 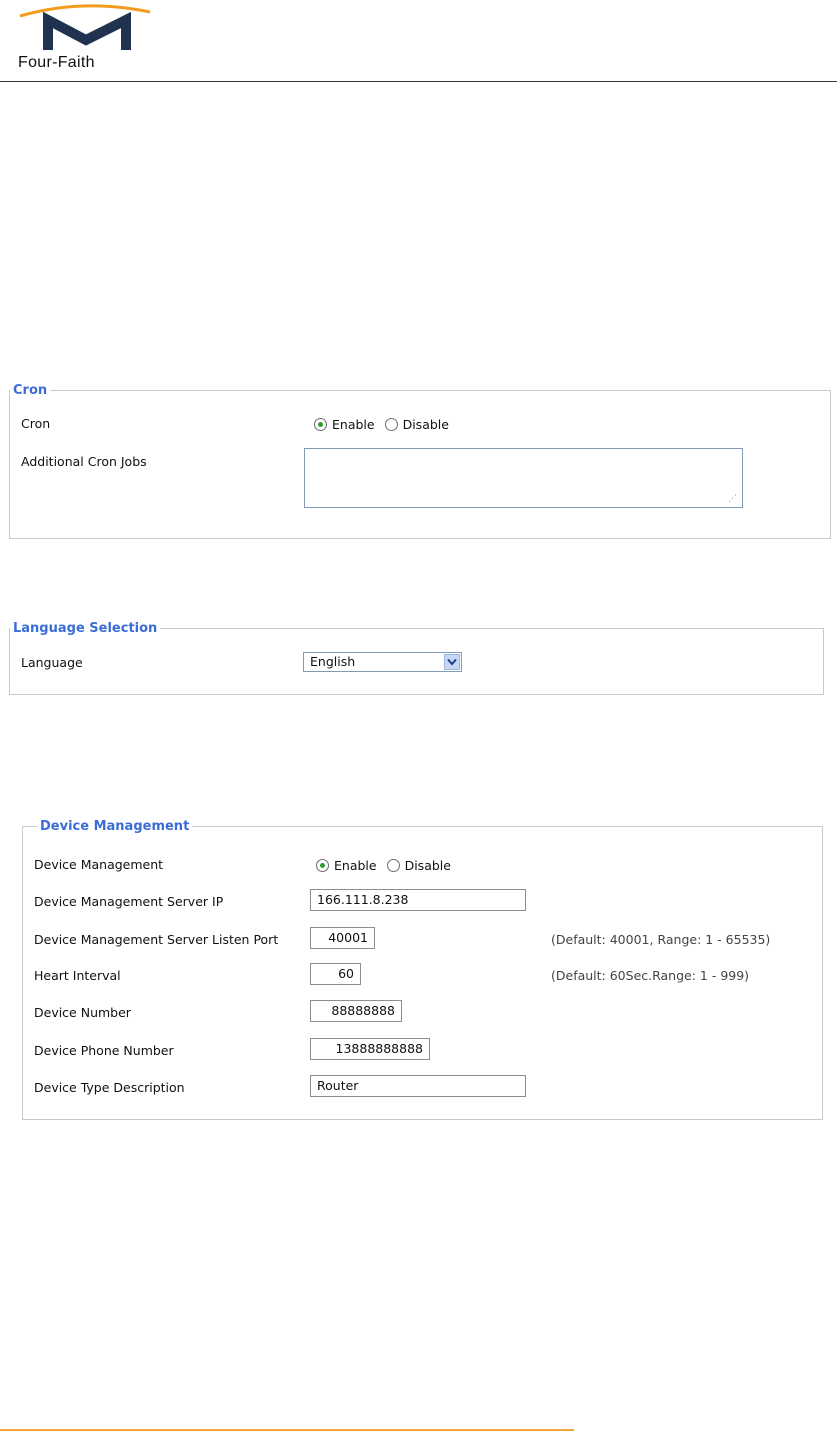 What do you see at coordinates (418, 1086) in the screenshot?
I see `device-type-input: Router` at bounding box center [418, 1086].